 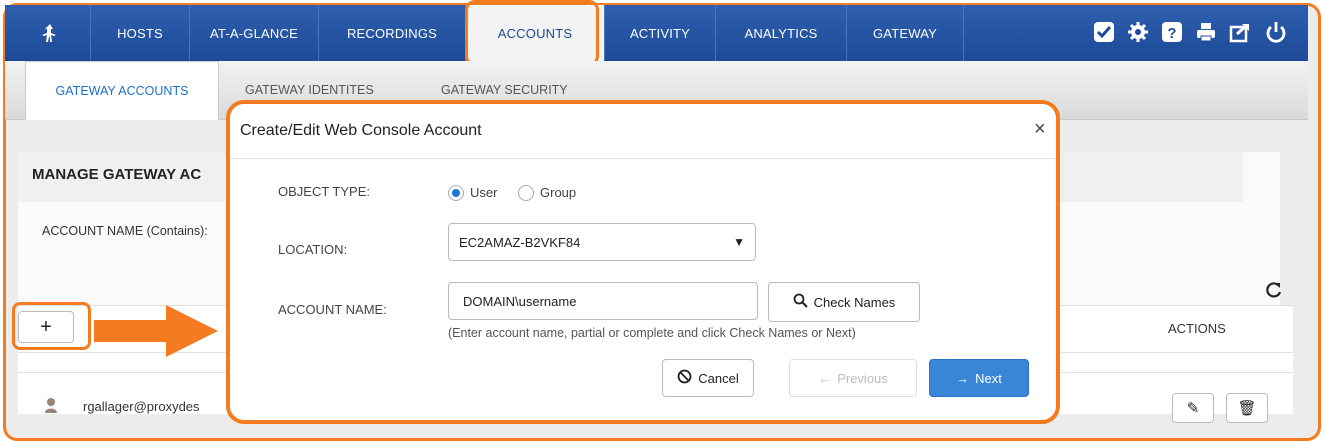 I want to click on arrow-left-icon: ←, so click(x=825, y=378).